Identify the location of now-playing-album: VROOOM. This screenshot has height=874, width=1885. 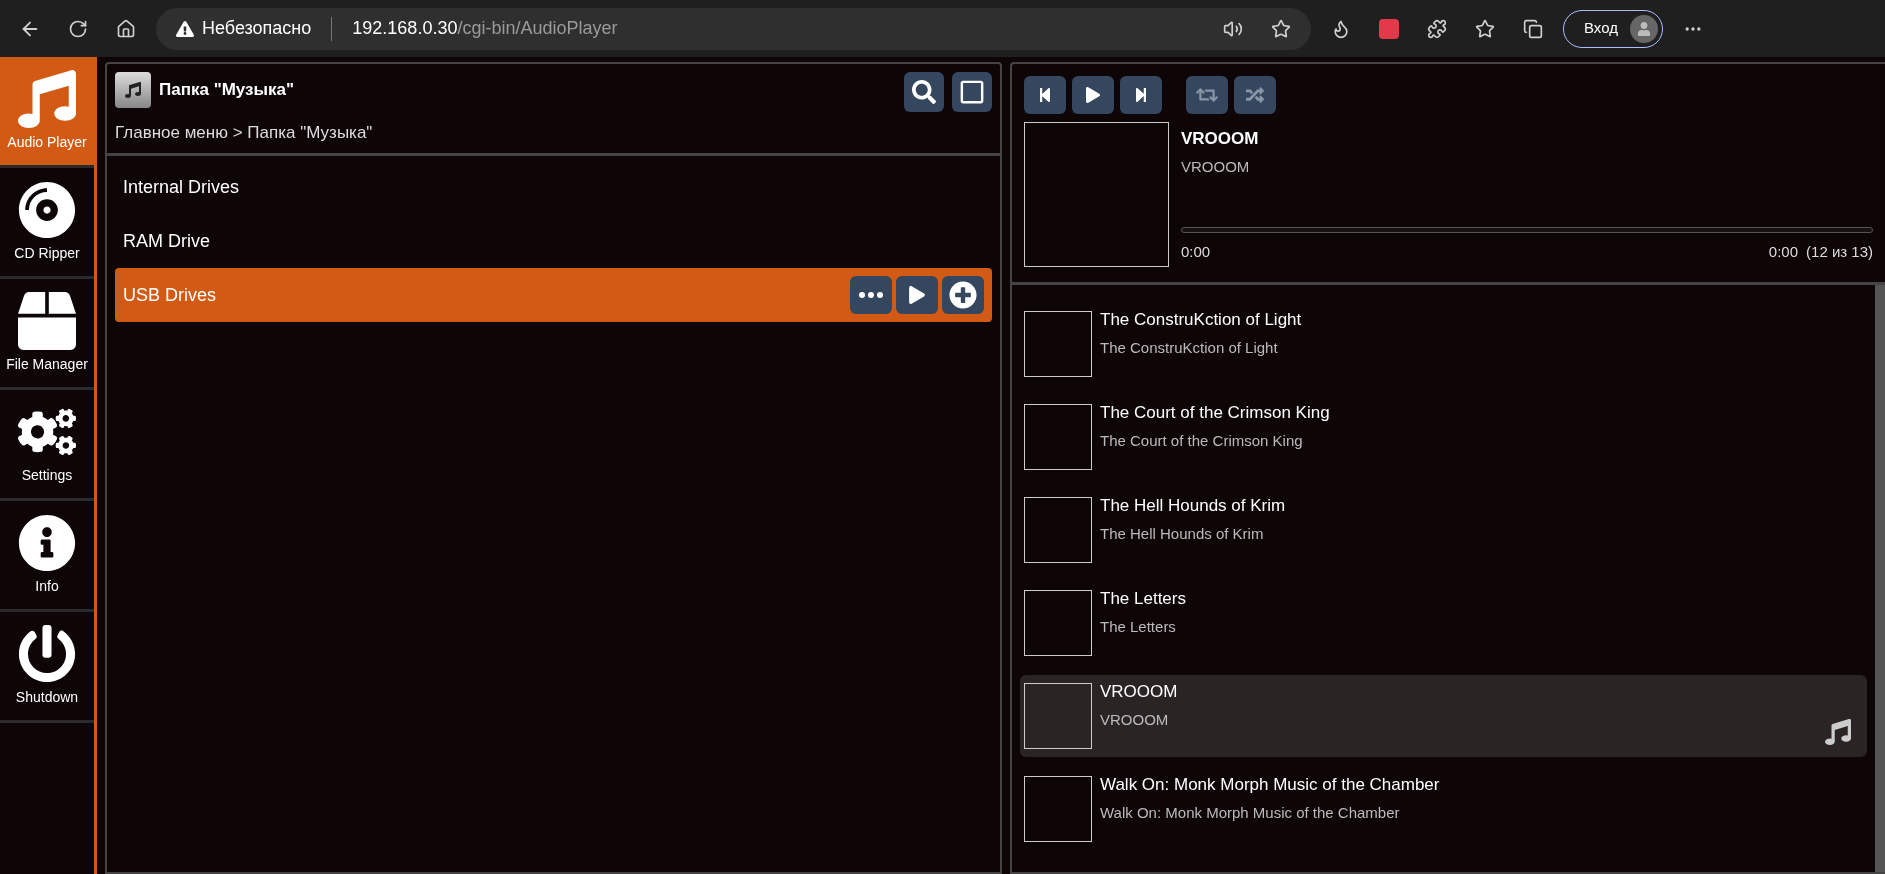
(1216, 166).